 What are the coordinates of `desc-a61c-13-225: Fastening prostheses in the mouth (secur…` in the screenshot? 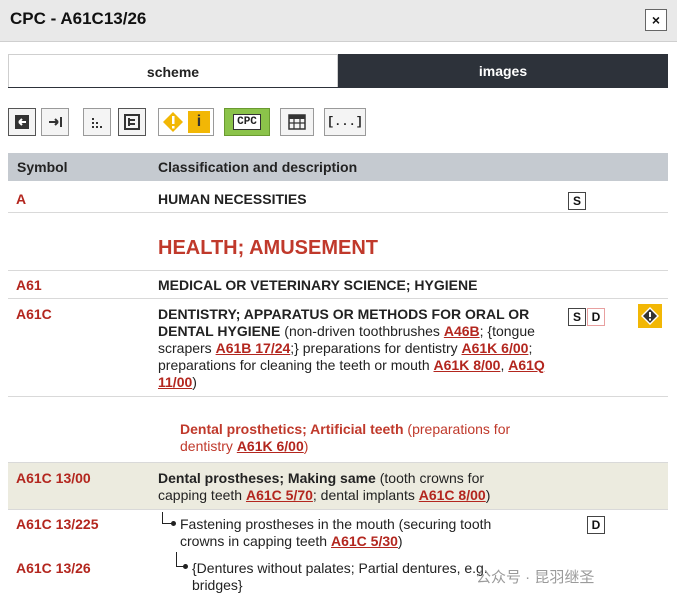 It's located at (355, 533).